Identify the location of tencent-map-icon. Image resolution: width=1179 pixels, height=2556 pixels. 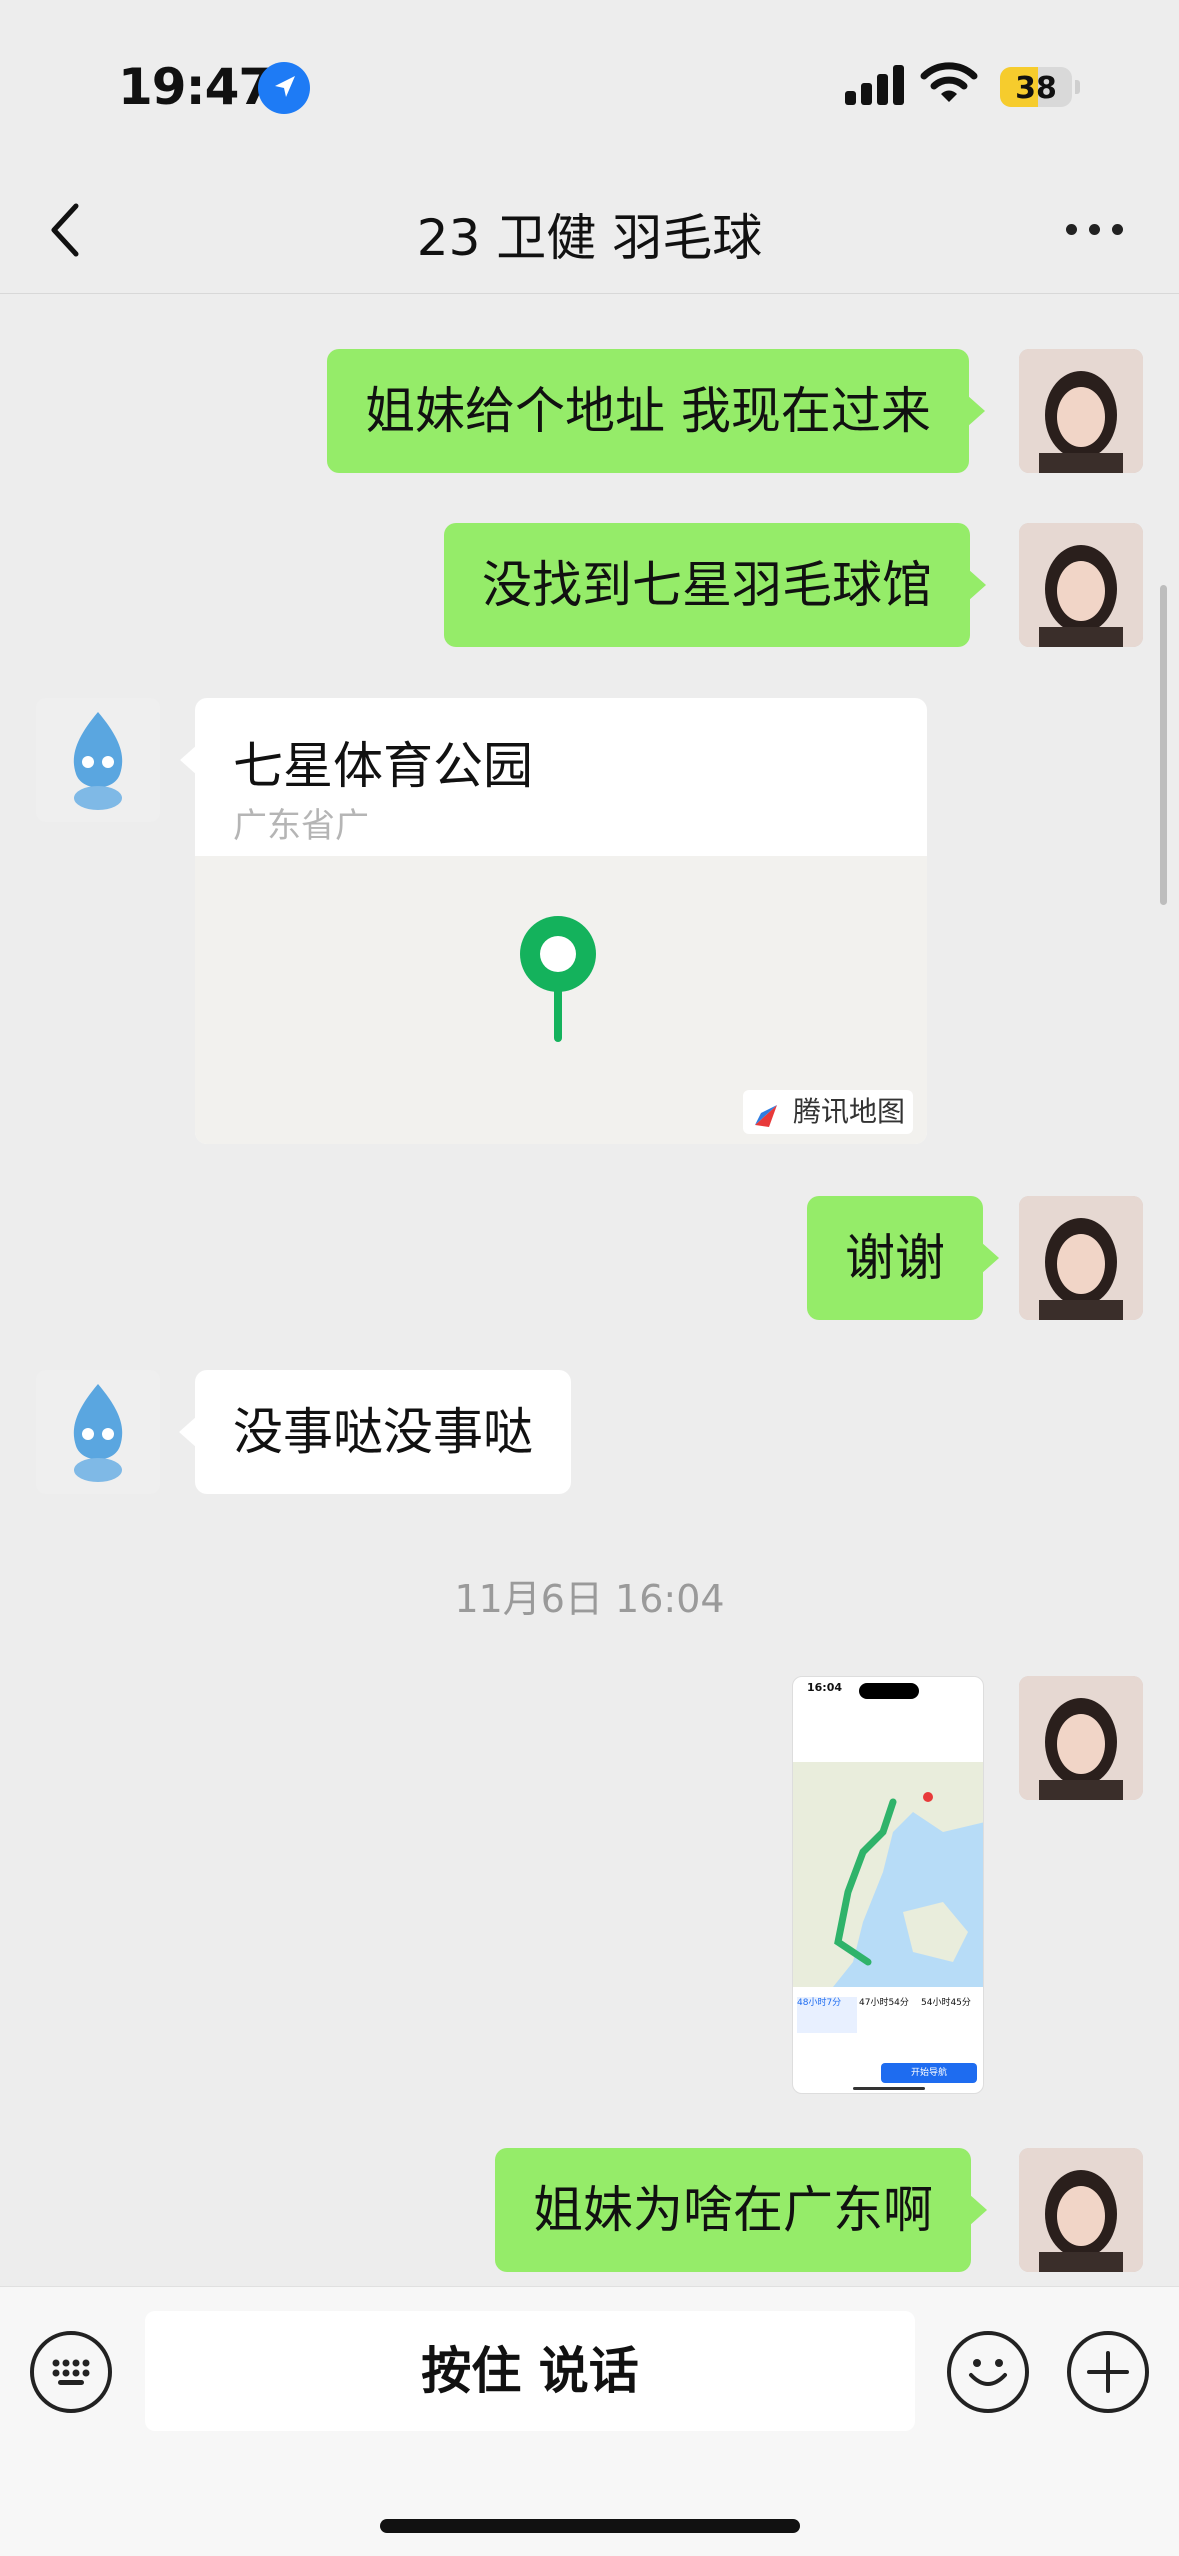
(766, 1112).